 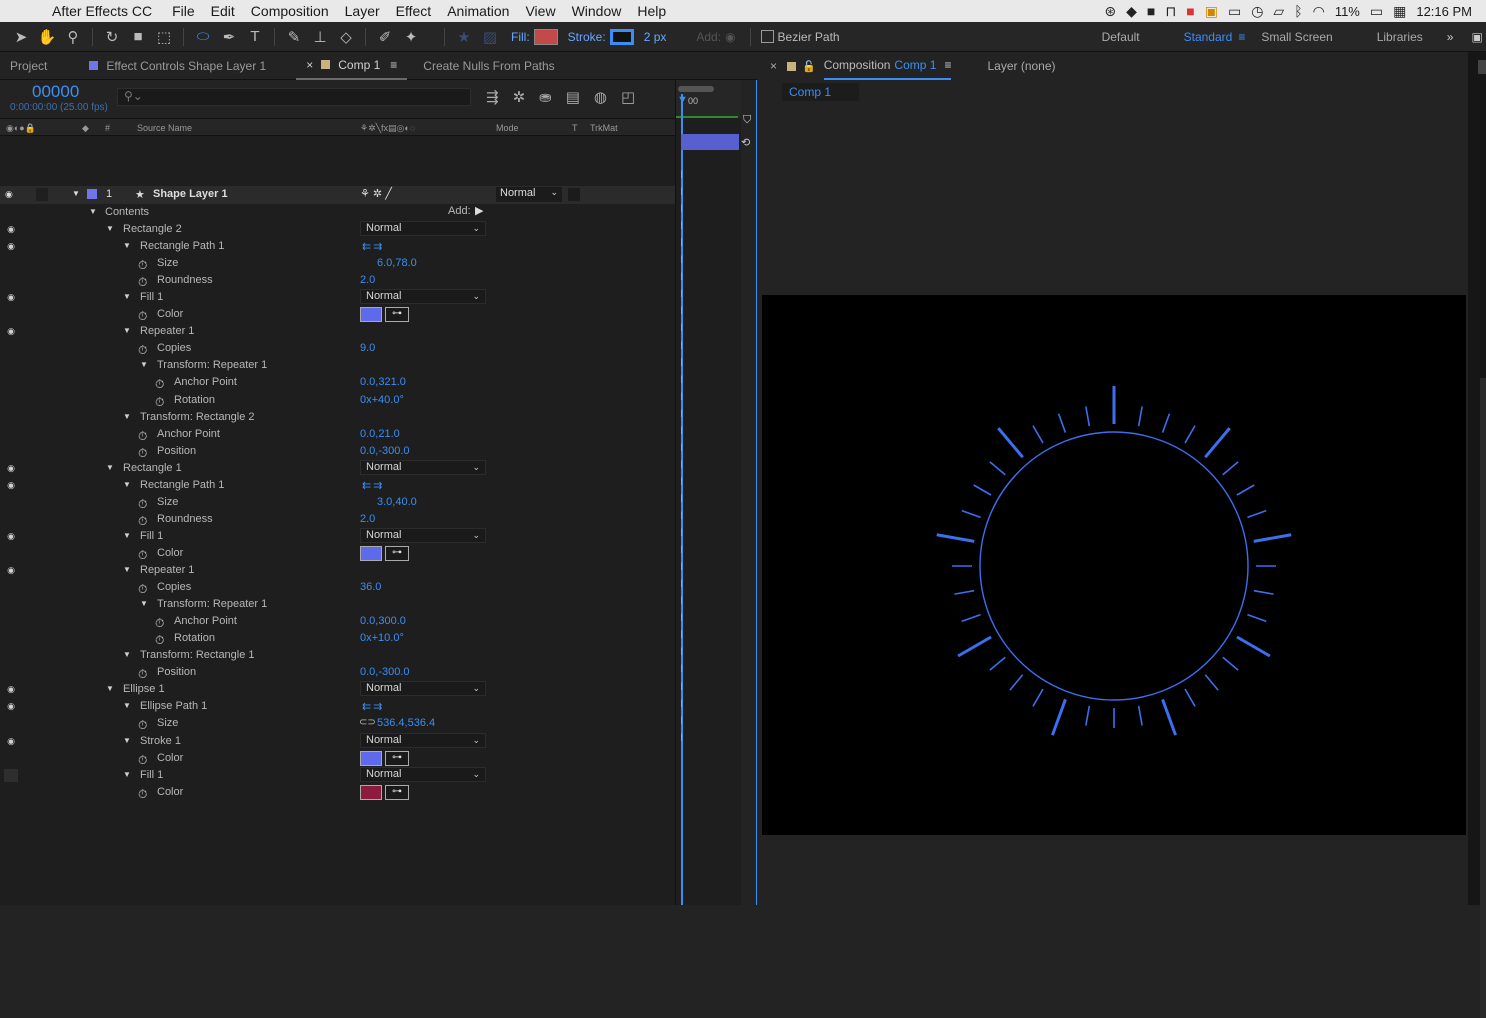 What do you see at coordinates (223, 11) in the screenshot?
I see `menu-edit: Edit` at bounding box center [223, 11].